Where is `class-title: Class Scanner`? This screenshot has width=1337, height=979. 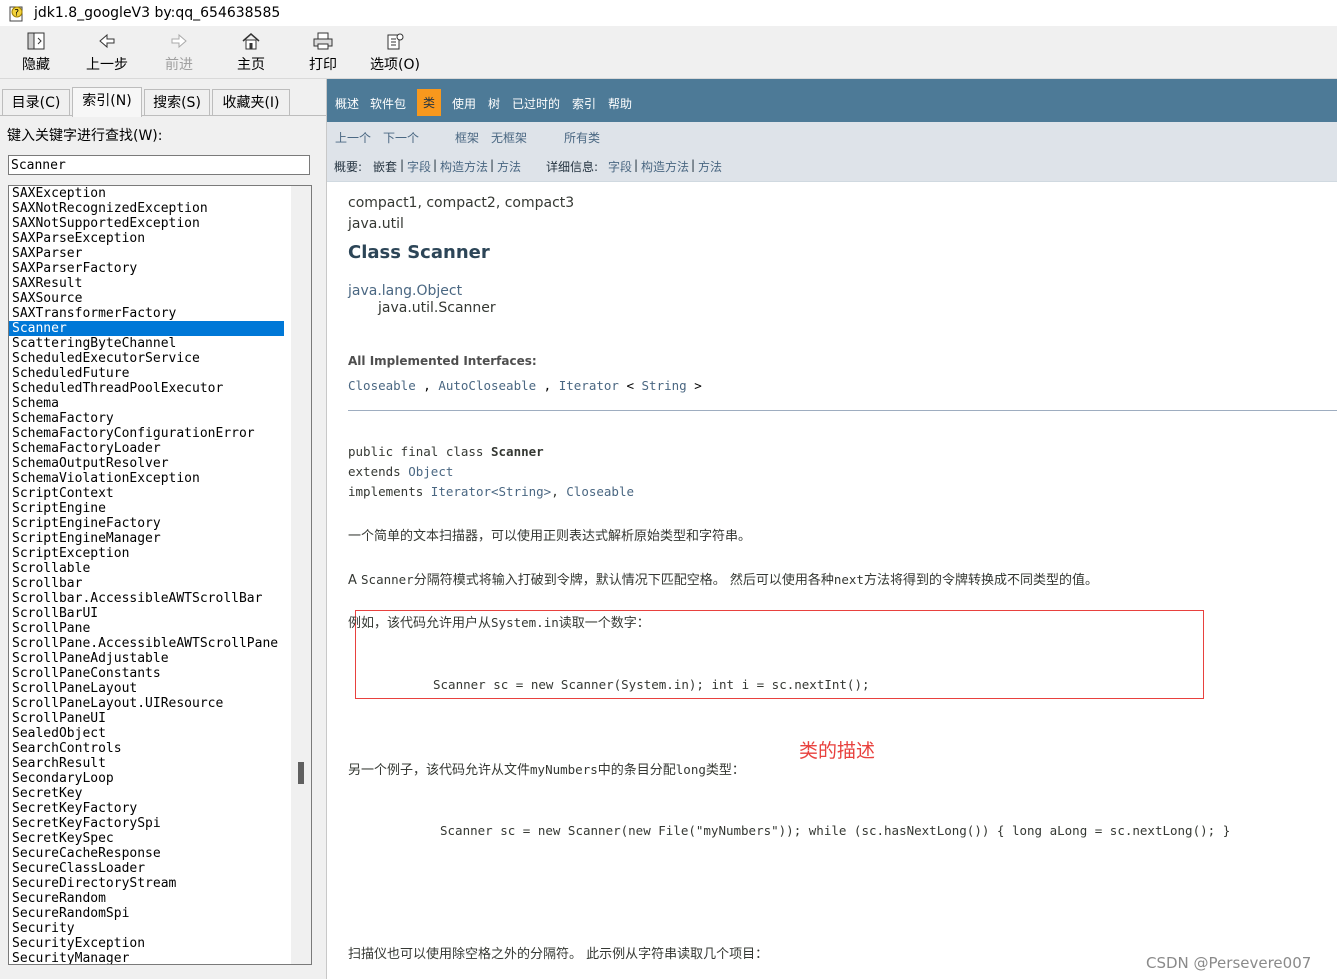
class-title: Class Scanner is located at coordinates (419, 252).